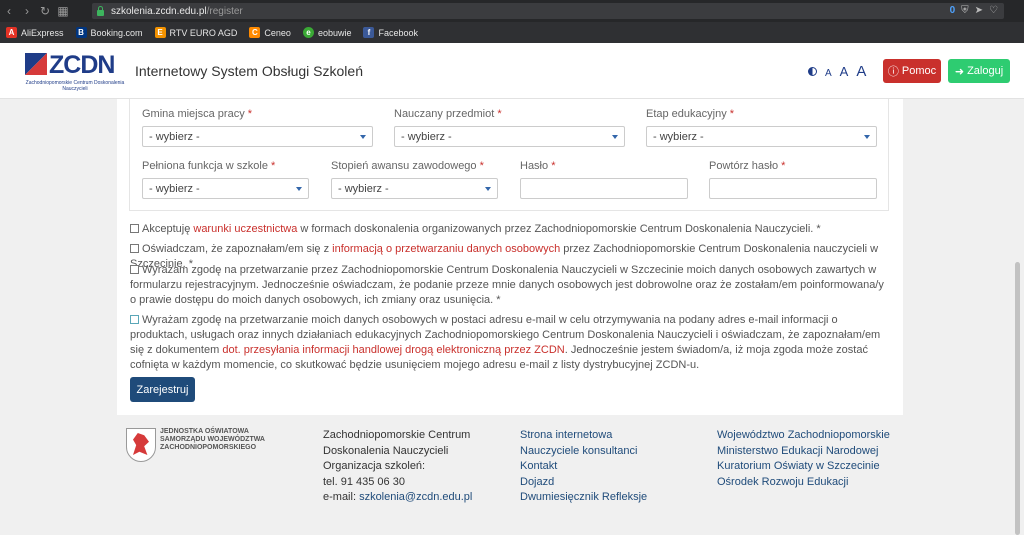 This screenshot has width=1024, height=535. I want to click on eobuwie-icon: e, so click(308, 32).